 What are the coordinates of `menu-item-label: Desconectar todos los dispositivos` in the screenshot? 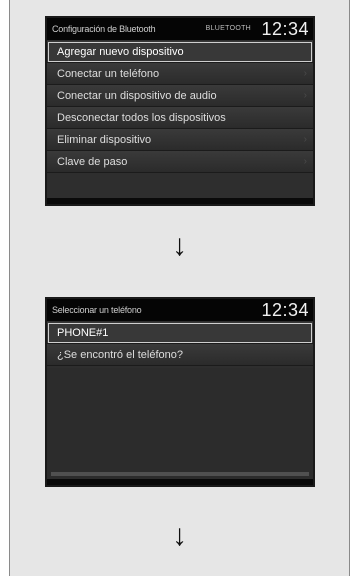 It's located at (141, 118).